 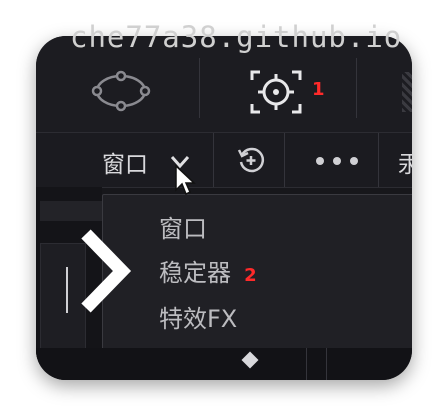 What do you see at coordinates (224, 364) in the screenshot?
I see `bottom-bar` at bounding box center [224, 364].